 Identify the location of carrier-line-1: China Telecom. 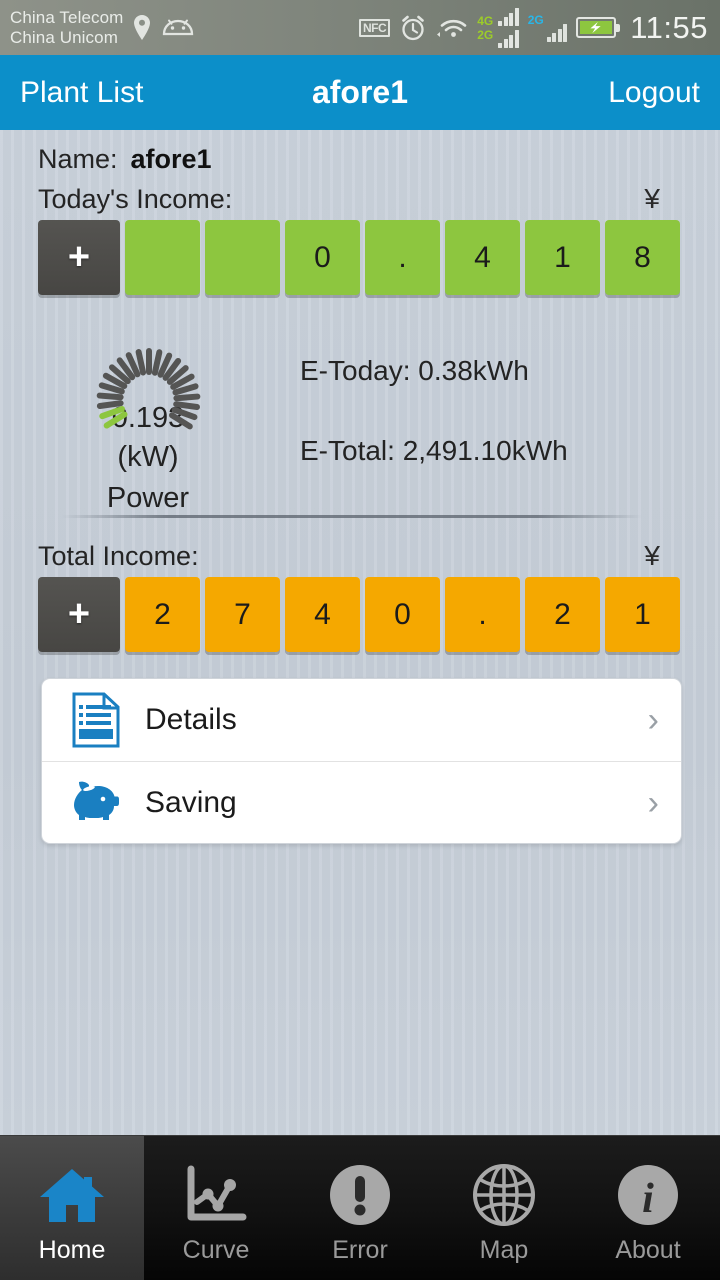
(67, 17).